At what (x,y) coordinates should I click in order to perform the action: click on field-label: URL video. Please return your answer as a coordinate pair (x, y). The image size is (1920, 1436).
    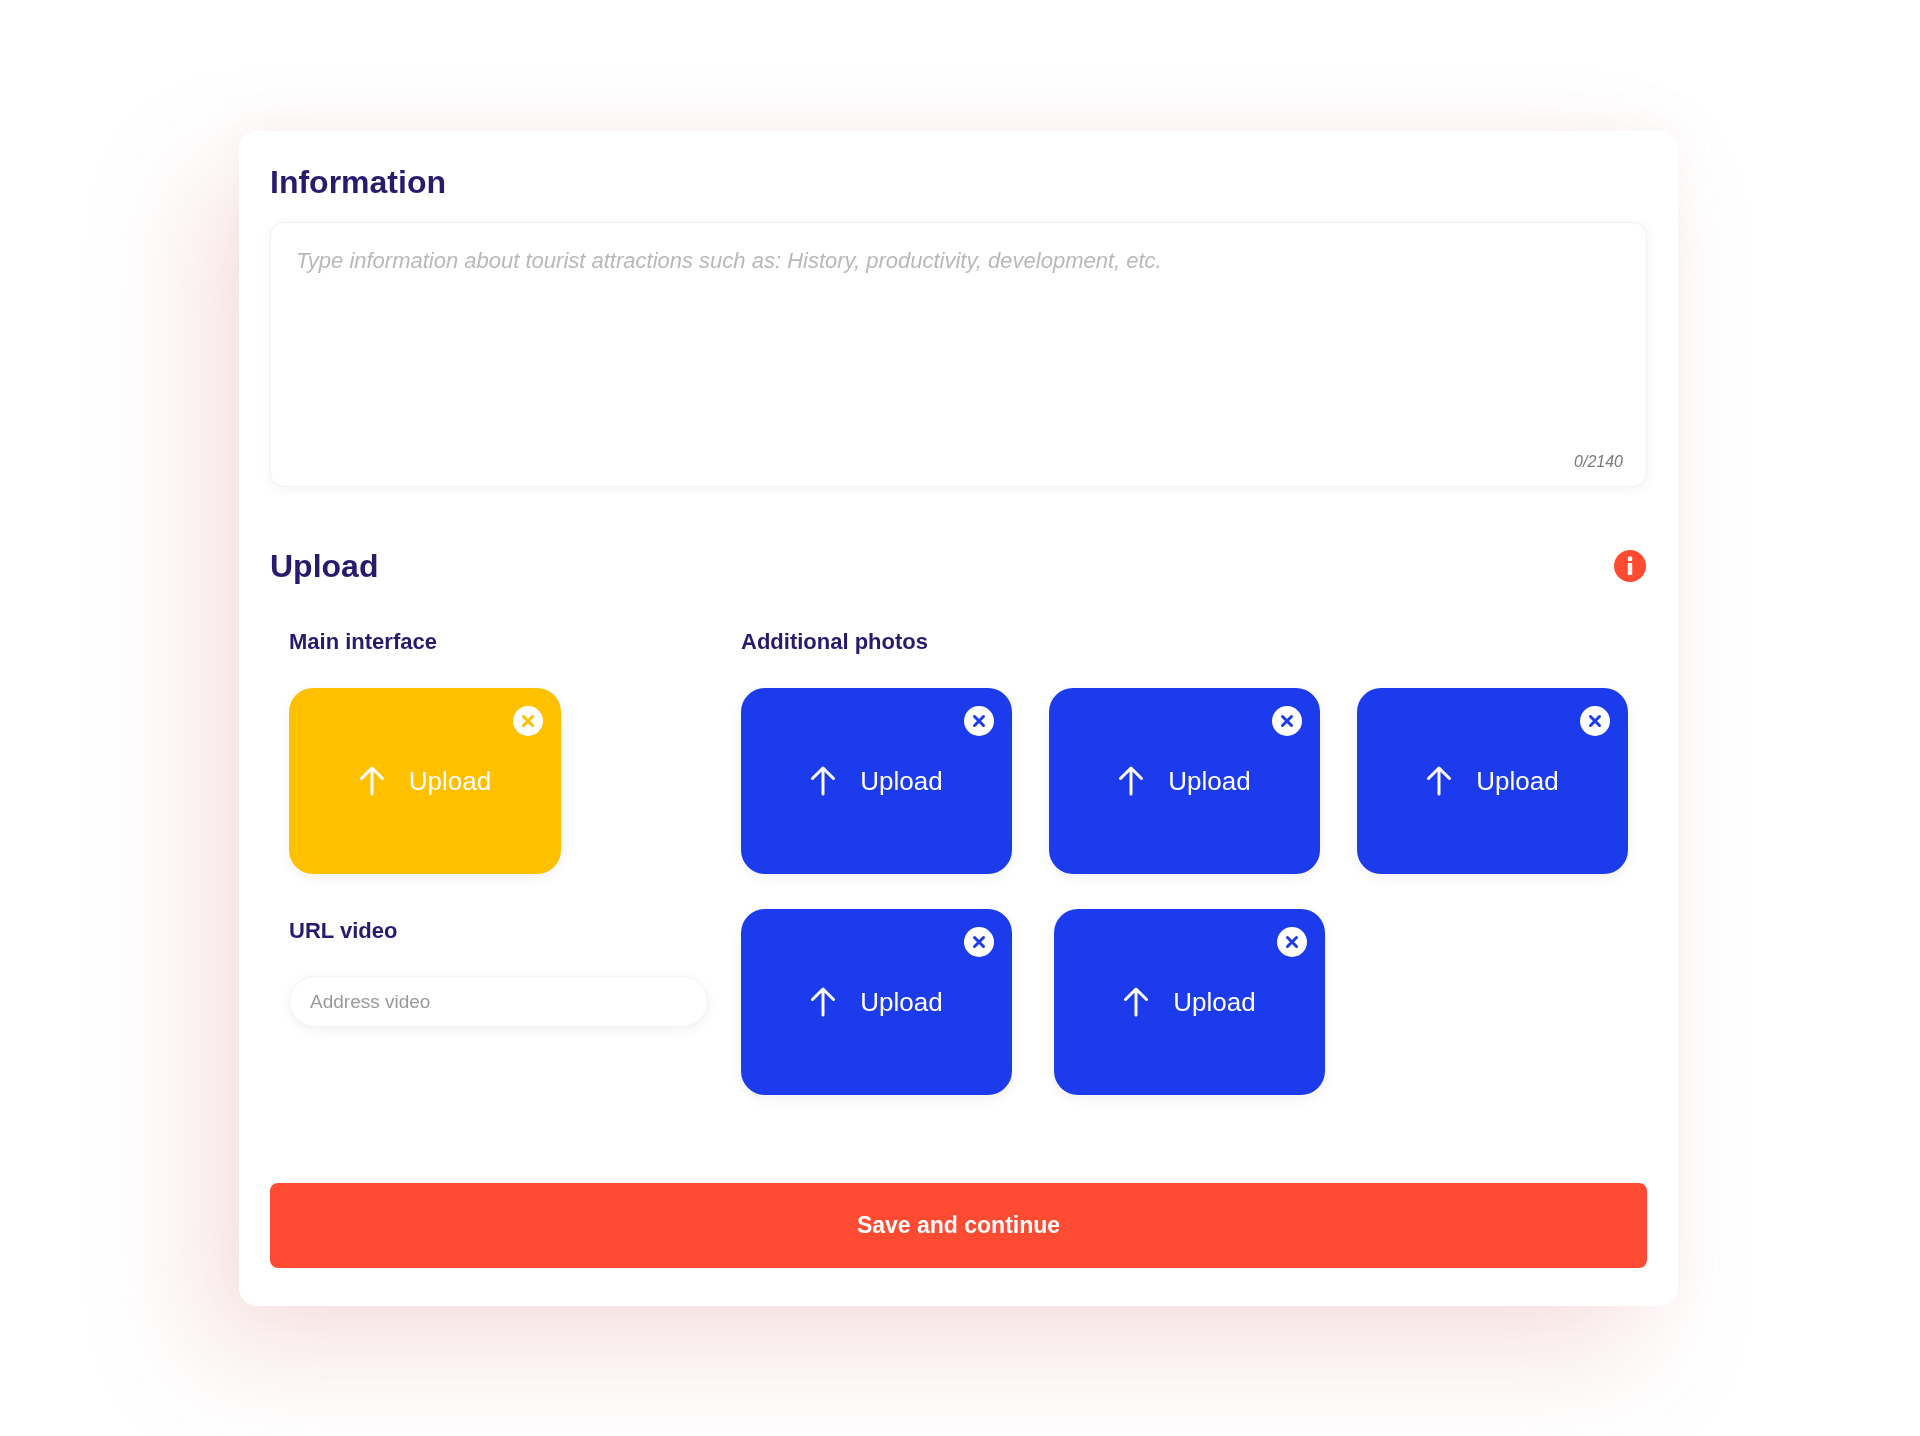
    Looking at the image, I should click on (343, 931).